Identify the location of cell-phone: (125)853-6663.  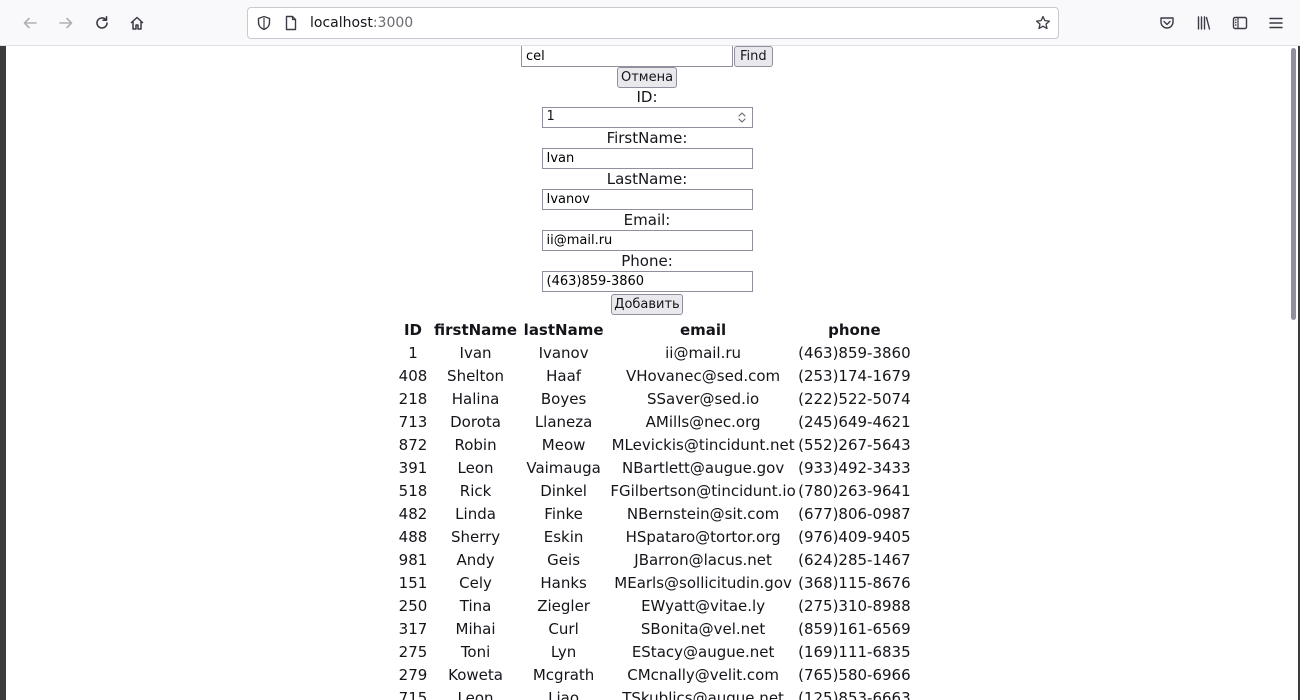
(854, 694).